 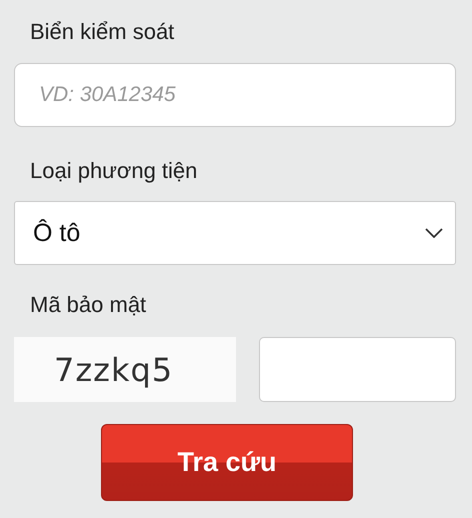 What do you see at coordinates (103, 32) in the screenshot?
I see `field-label: Biển kiểm soát` at bounding box center [103, 32].